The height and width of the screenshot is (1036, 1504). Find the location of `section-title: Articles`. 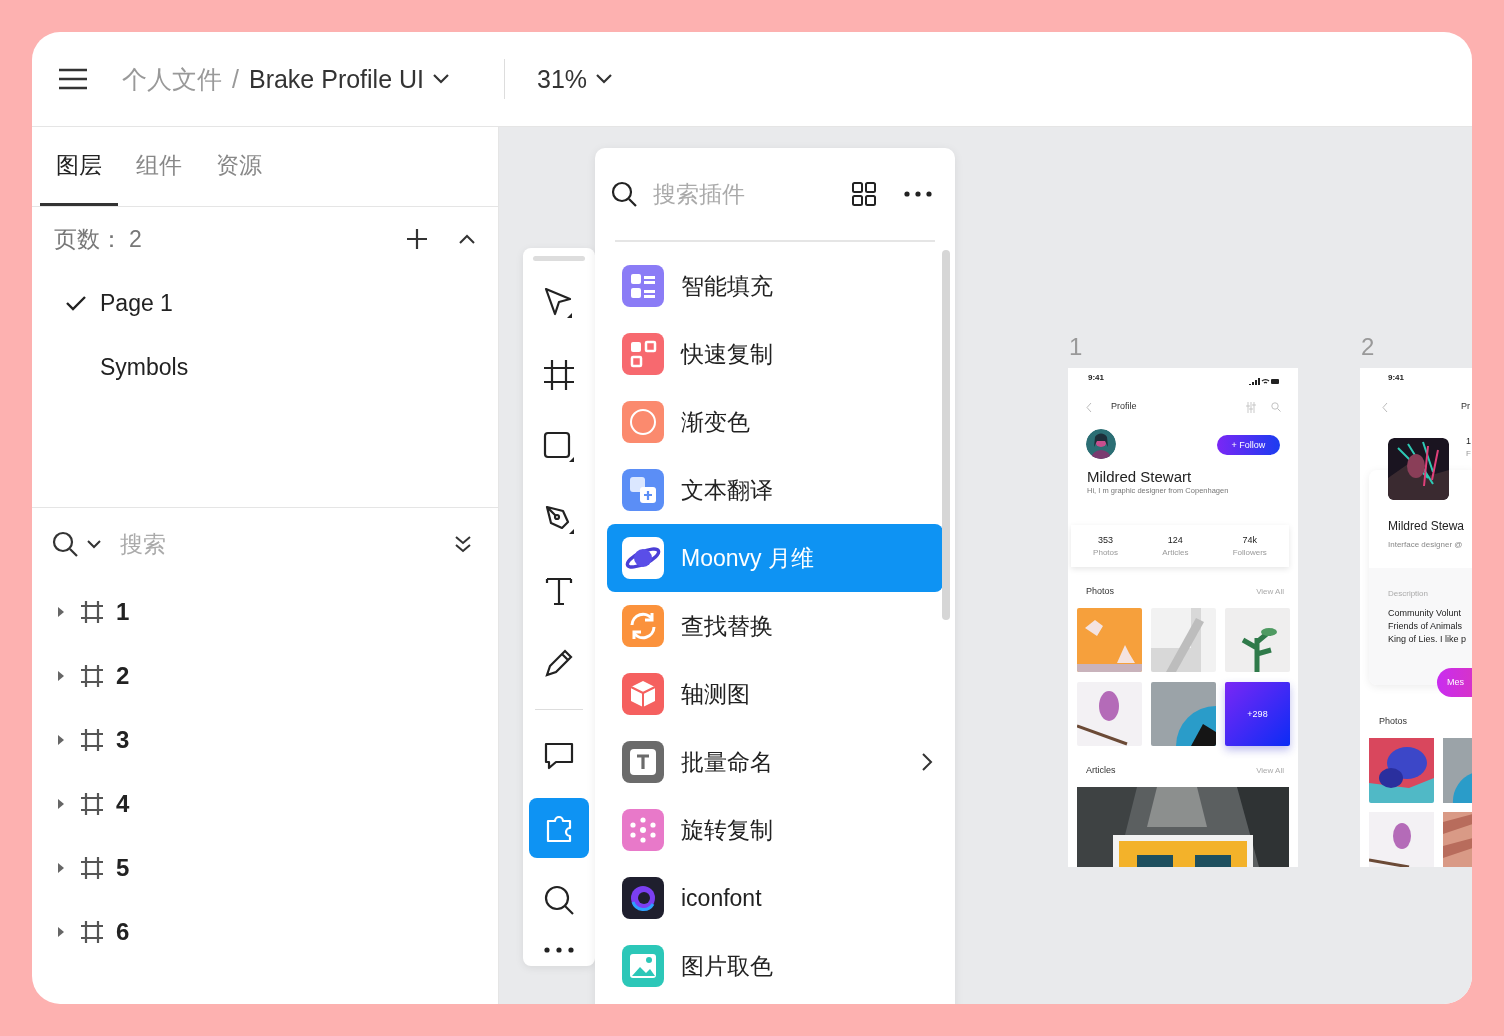

section-title: Articles is located at coordinates (1101, 770).